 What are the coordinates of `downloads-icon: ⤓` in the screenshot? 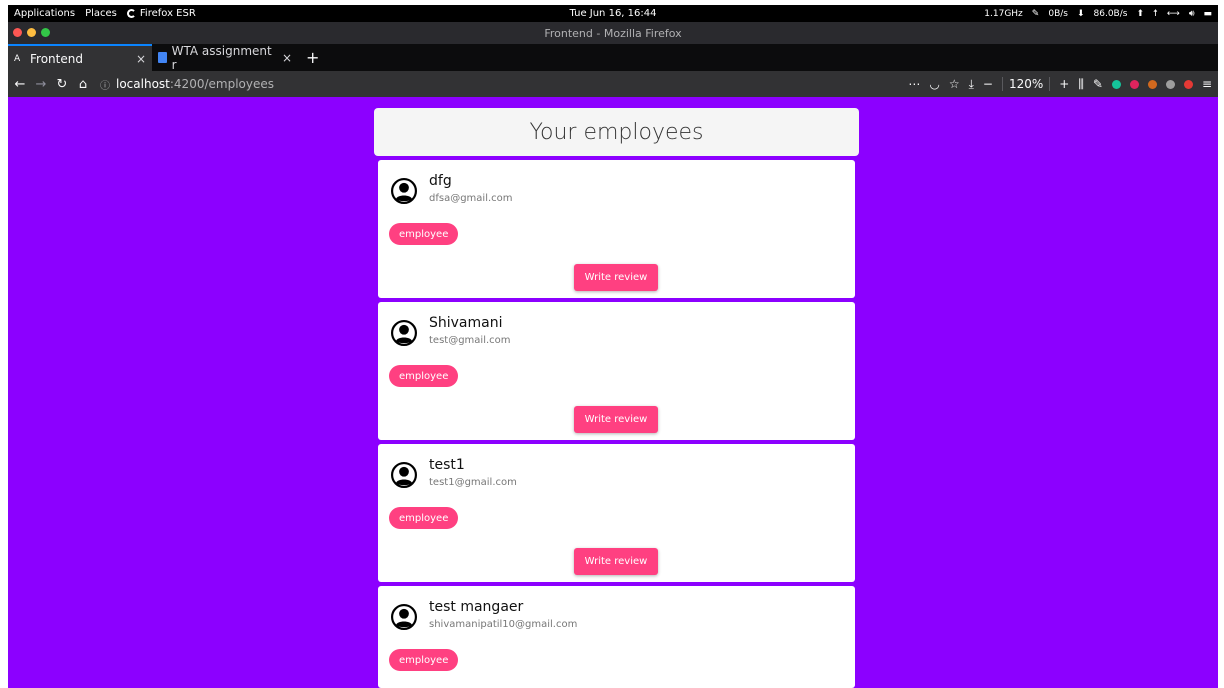 It's located at (971, 84).